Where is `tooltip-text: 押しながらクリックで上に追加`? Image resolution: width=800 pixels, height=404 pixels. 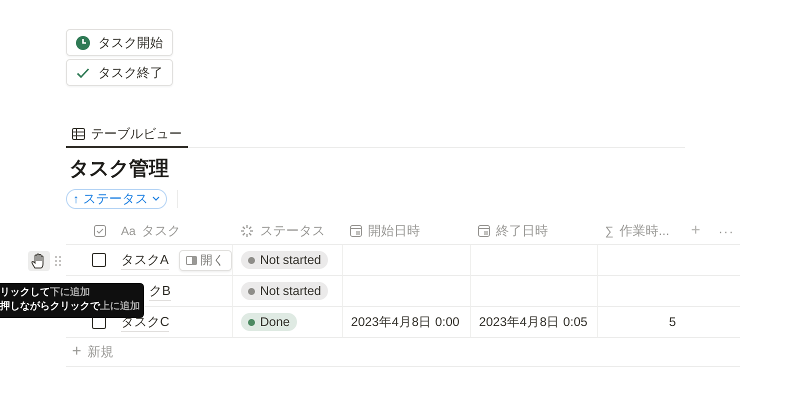
tooltip-text: 押しながらクリックで上に追加 is located at coordinates (70, 307).